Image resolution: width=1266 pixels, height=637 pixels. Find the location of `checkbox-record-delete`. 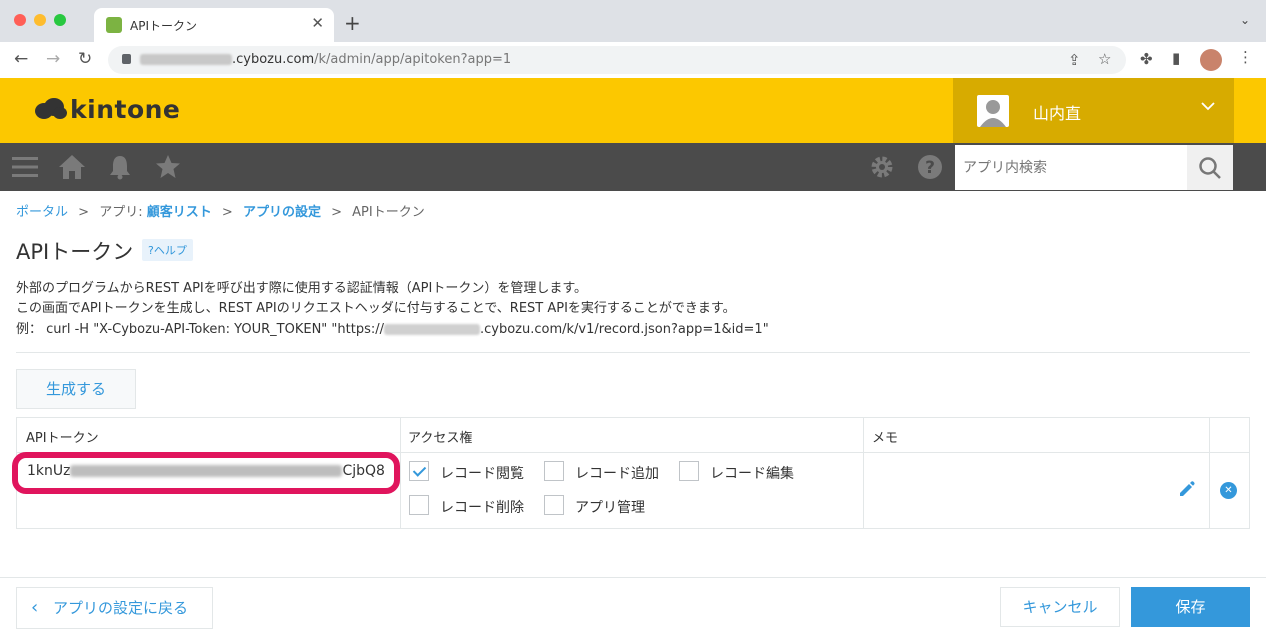

checkbox-record-delete is located at coordinates (419, 505).